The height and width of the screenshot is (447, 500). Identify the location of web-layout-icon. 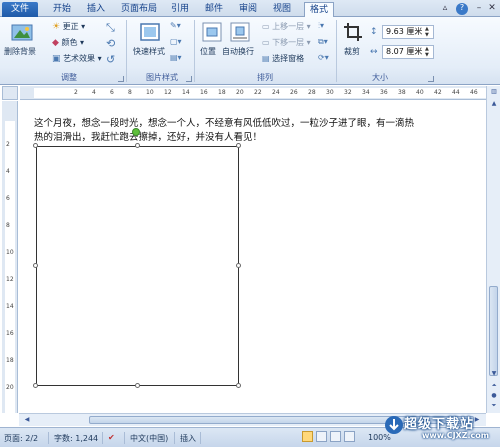
(335, 436).